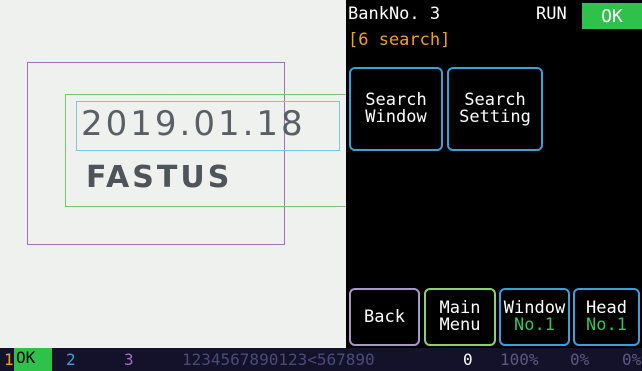 The width and height of the screenshot is (642, 371). Describe the element at coordinates (460, 325) in the screenshot. I see `main-menu-label-2: Menu` at that location.